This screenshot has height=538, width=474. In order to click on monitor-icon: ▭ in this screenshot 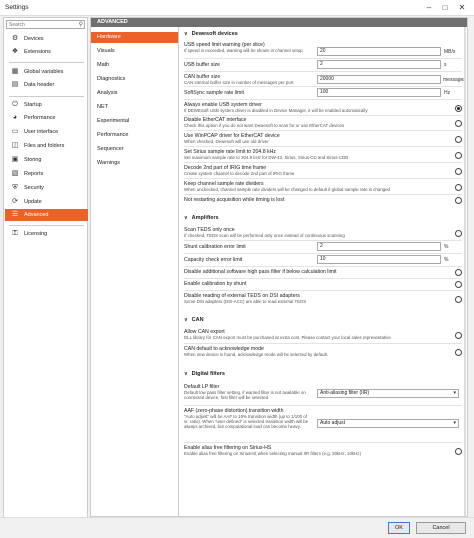, I will do `click(15, 131)`.